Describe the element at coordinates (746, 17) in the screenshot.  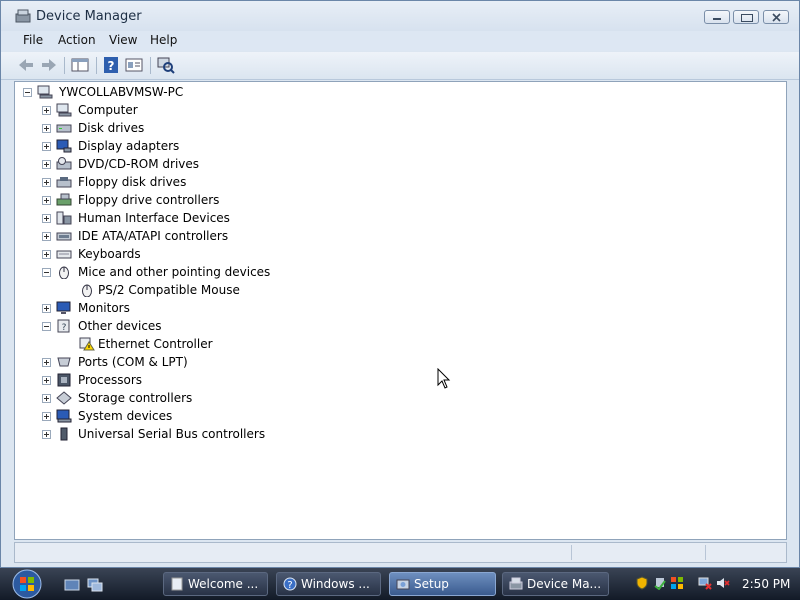
I see `maximize-button` at that location.